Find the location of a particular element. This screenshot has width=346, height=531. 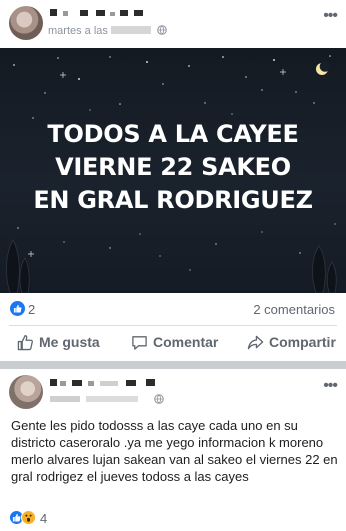

moon-icon is located at coordinates (323, 68).